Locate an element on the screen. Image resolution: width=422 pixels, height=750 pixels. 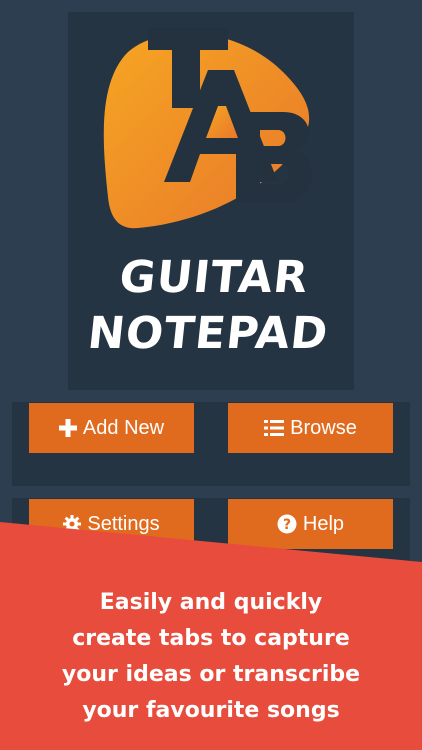
plus-icon is located at coordinates (67, 428).